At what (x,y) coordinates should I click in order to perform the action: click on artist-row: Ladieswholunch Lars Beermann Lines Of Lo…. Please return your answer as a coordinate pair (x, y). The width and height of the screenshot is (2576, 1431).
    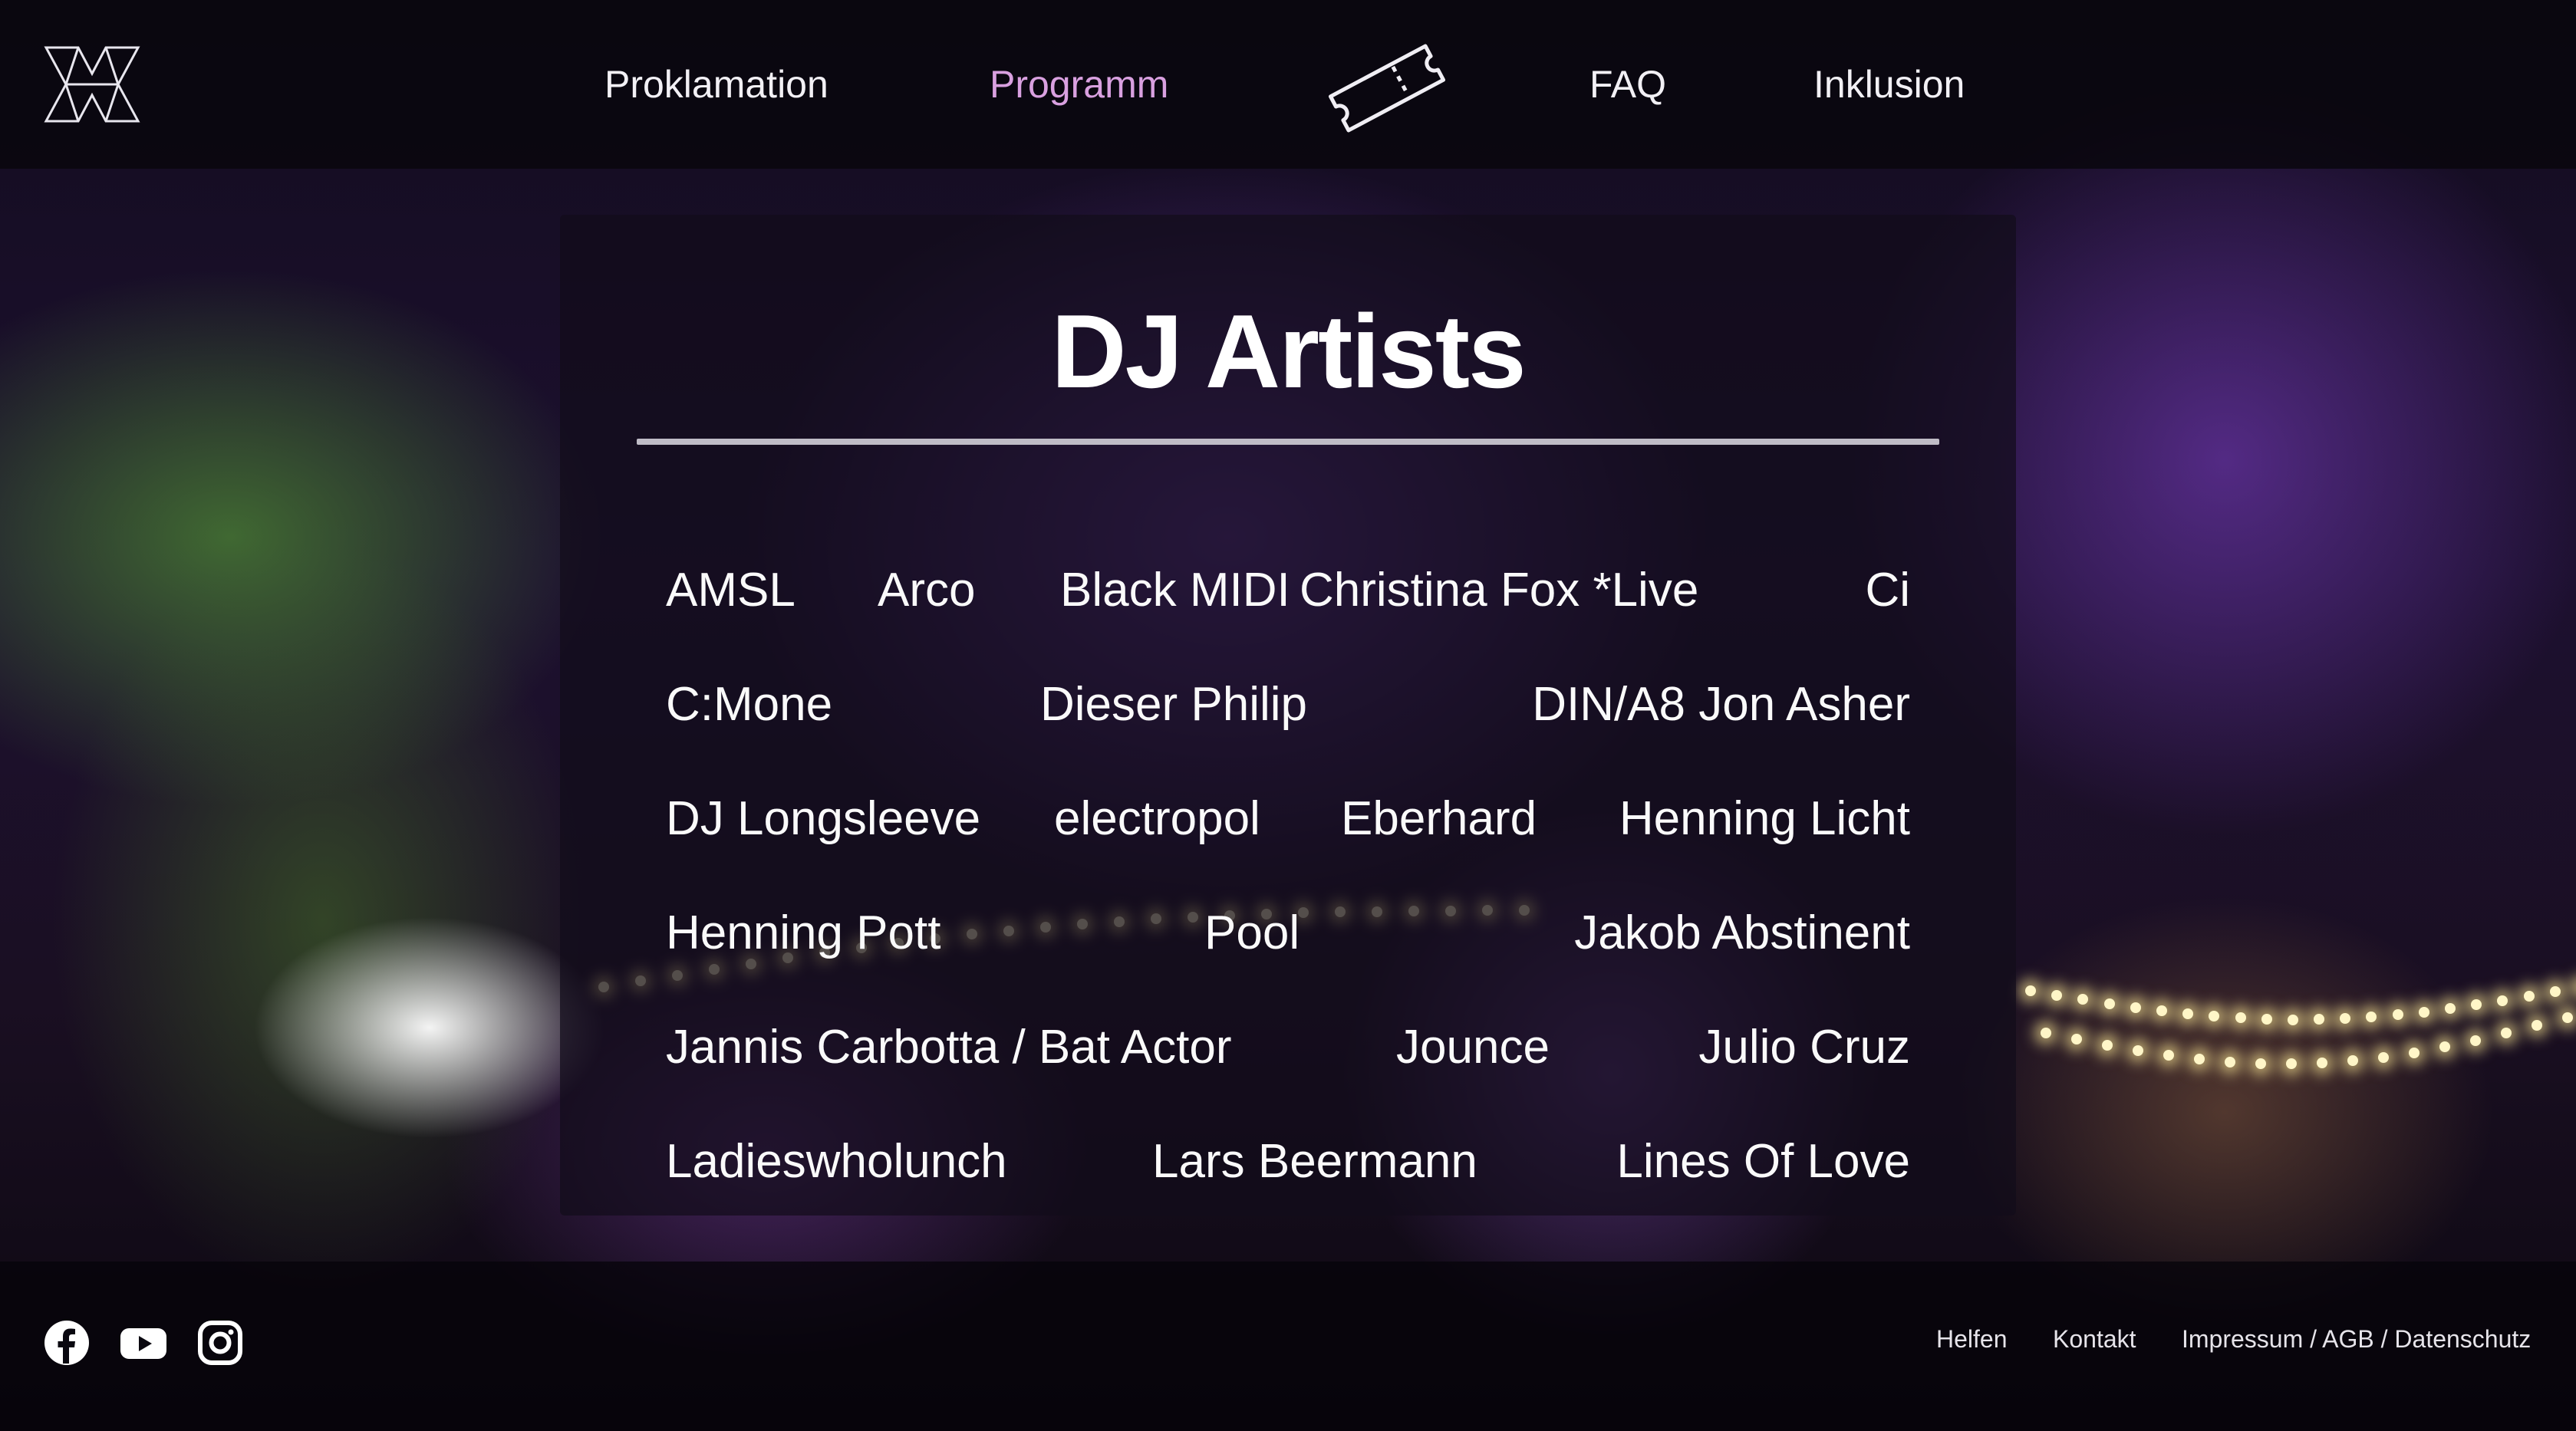
    Looking at the image, I should click on (1288, 1161).